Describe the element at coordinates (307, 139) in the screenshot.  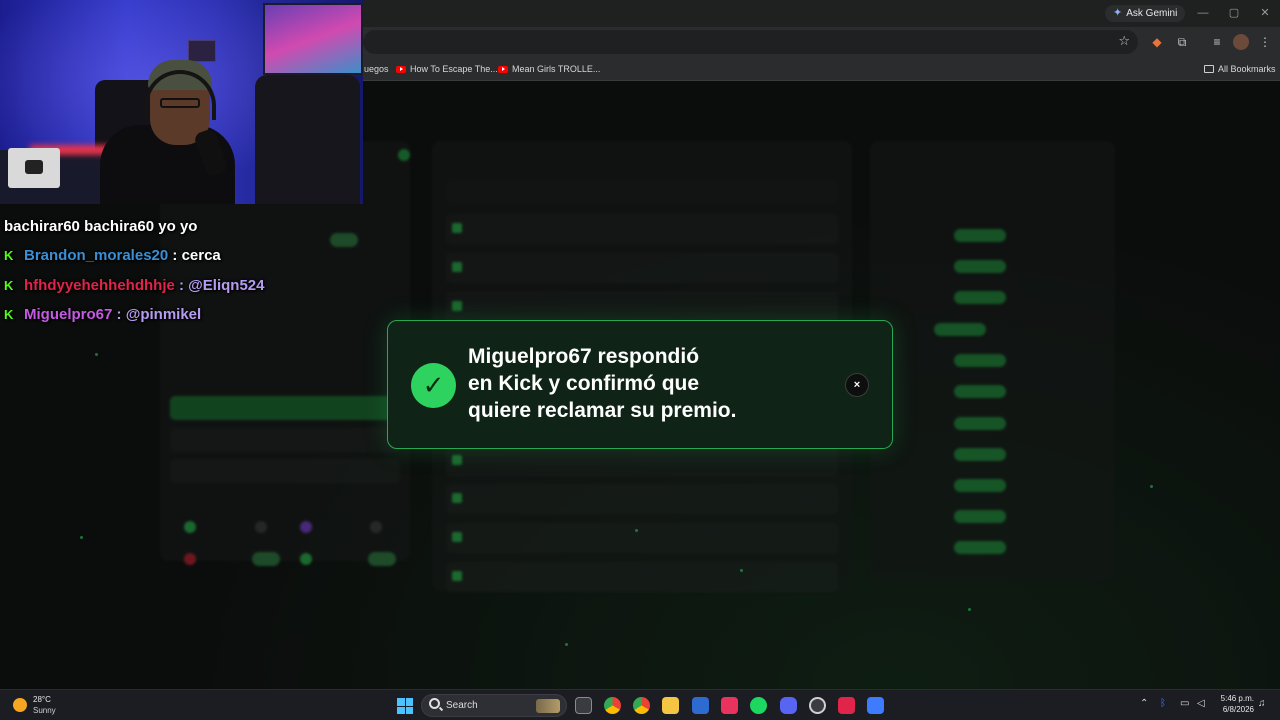
I see `gaming-chair` at that location.